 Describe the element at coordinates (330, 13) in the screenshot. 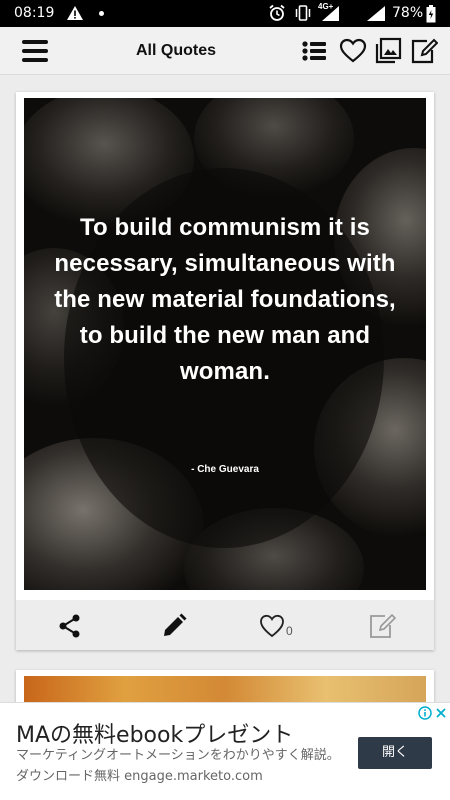

I see `signal-strength-icon` at that location.